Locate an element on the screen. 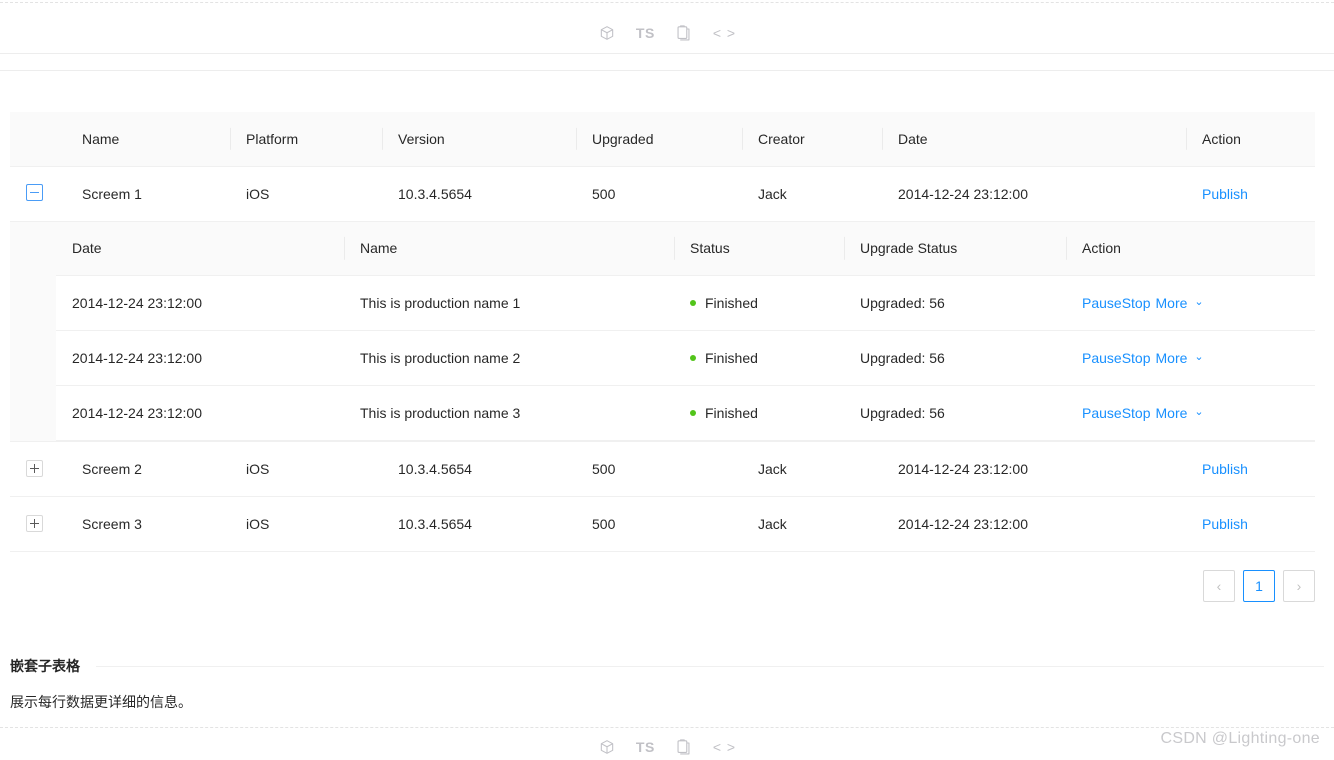 Image resolution: width=1334 pixels, height=760 pixels. watermark: CSDN @Lighting-one is located at coordinates (1240, 738).